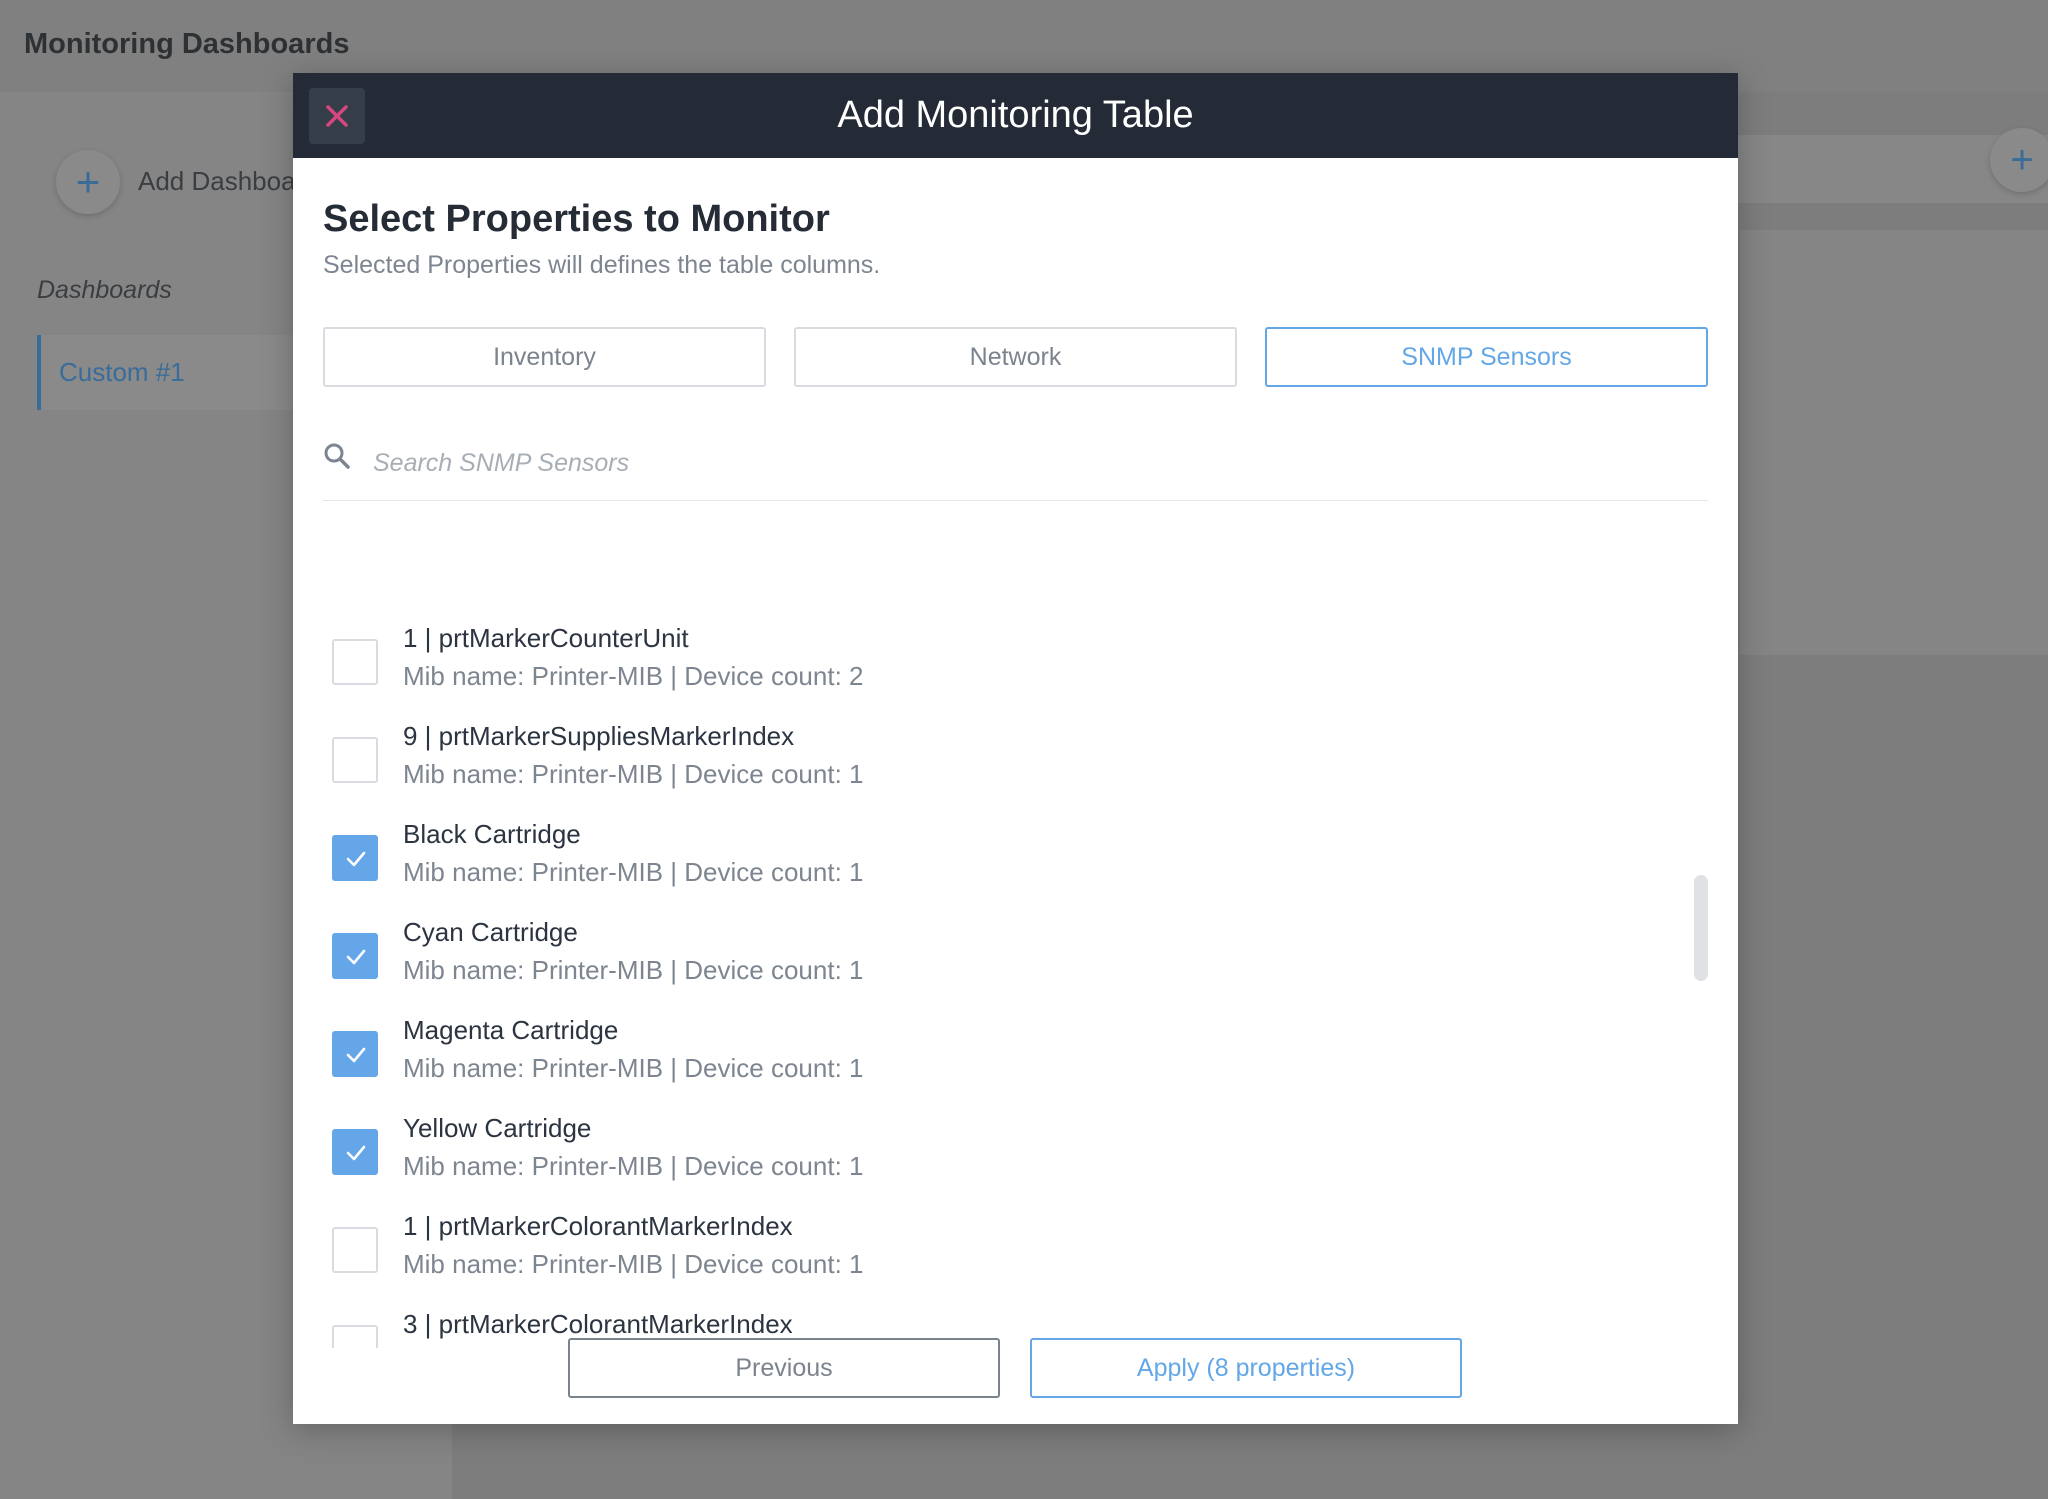 The height and width of the screenshot is (1499, 2048). What do you see at coordinates (1486, 357) in the screenshot?
I see `tab-snmp-sensors: SNMP Sensors` at bounding box center [1486, 357].